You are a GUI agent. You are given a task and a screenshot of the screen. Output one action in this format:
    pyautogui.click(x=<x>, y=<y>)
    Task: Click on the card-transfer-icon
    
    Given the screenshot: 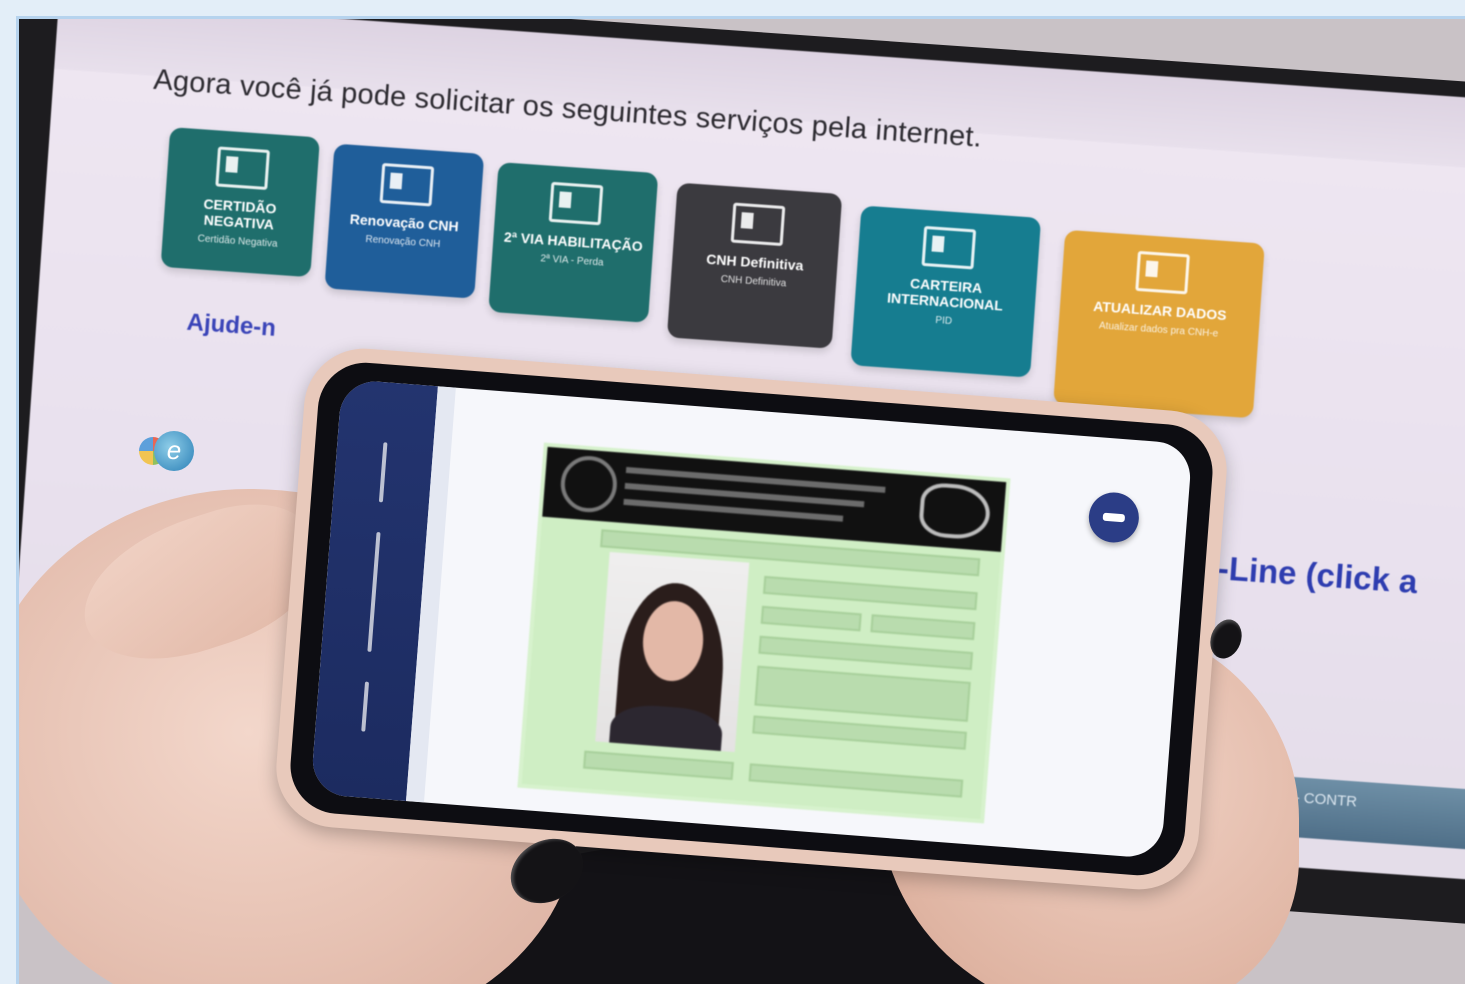 What is the action you would take?
    pyautogui.click(x=576, y=203)
    